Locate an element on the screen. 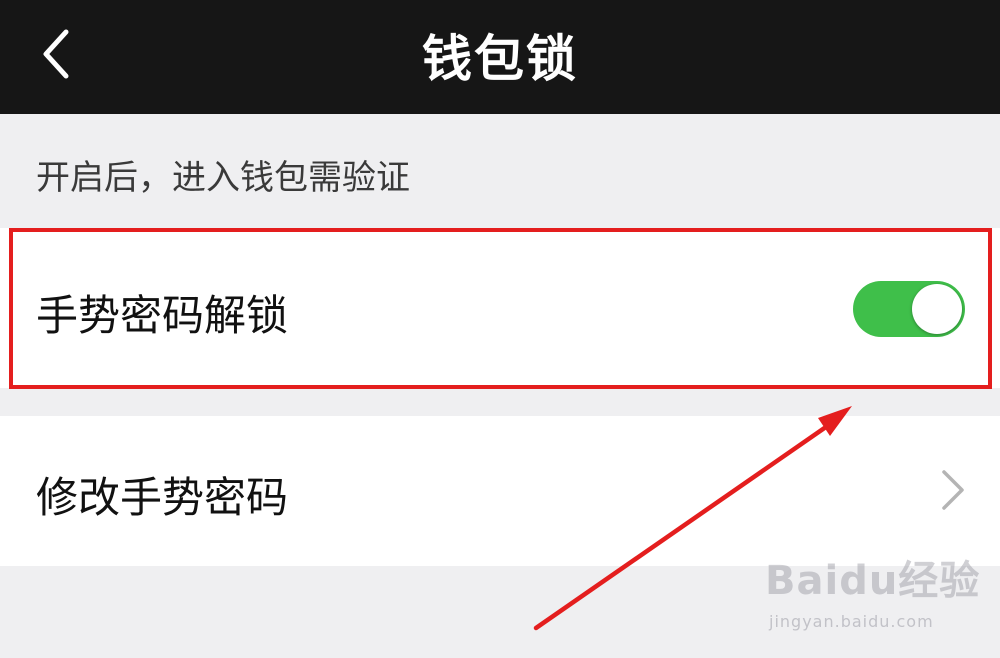 This screenshot has height=658, width=1000. gesture-unlock-label: 手势密码解锁 is located at coordinates (162, 315).